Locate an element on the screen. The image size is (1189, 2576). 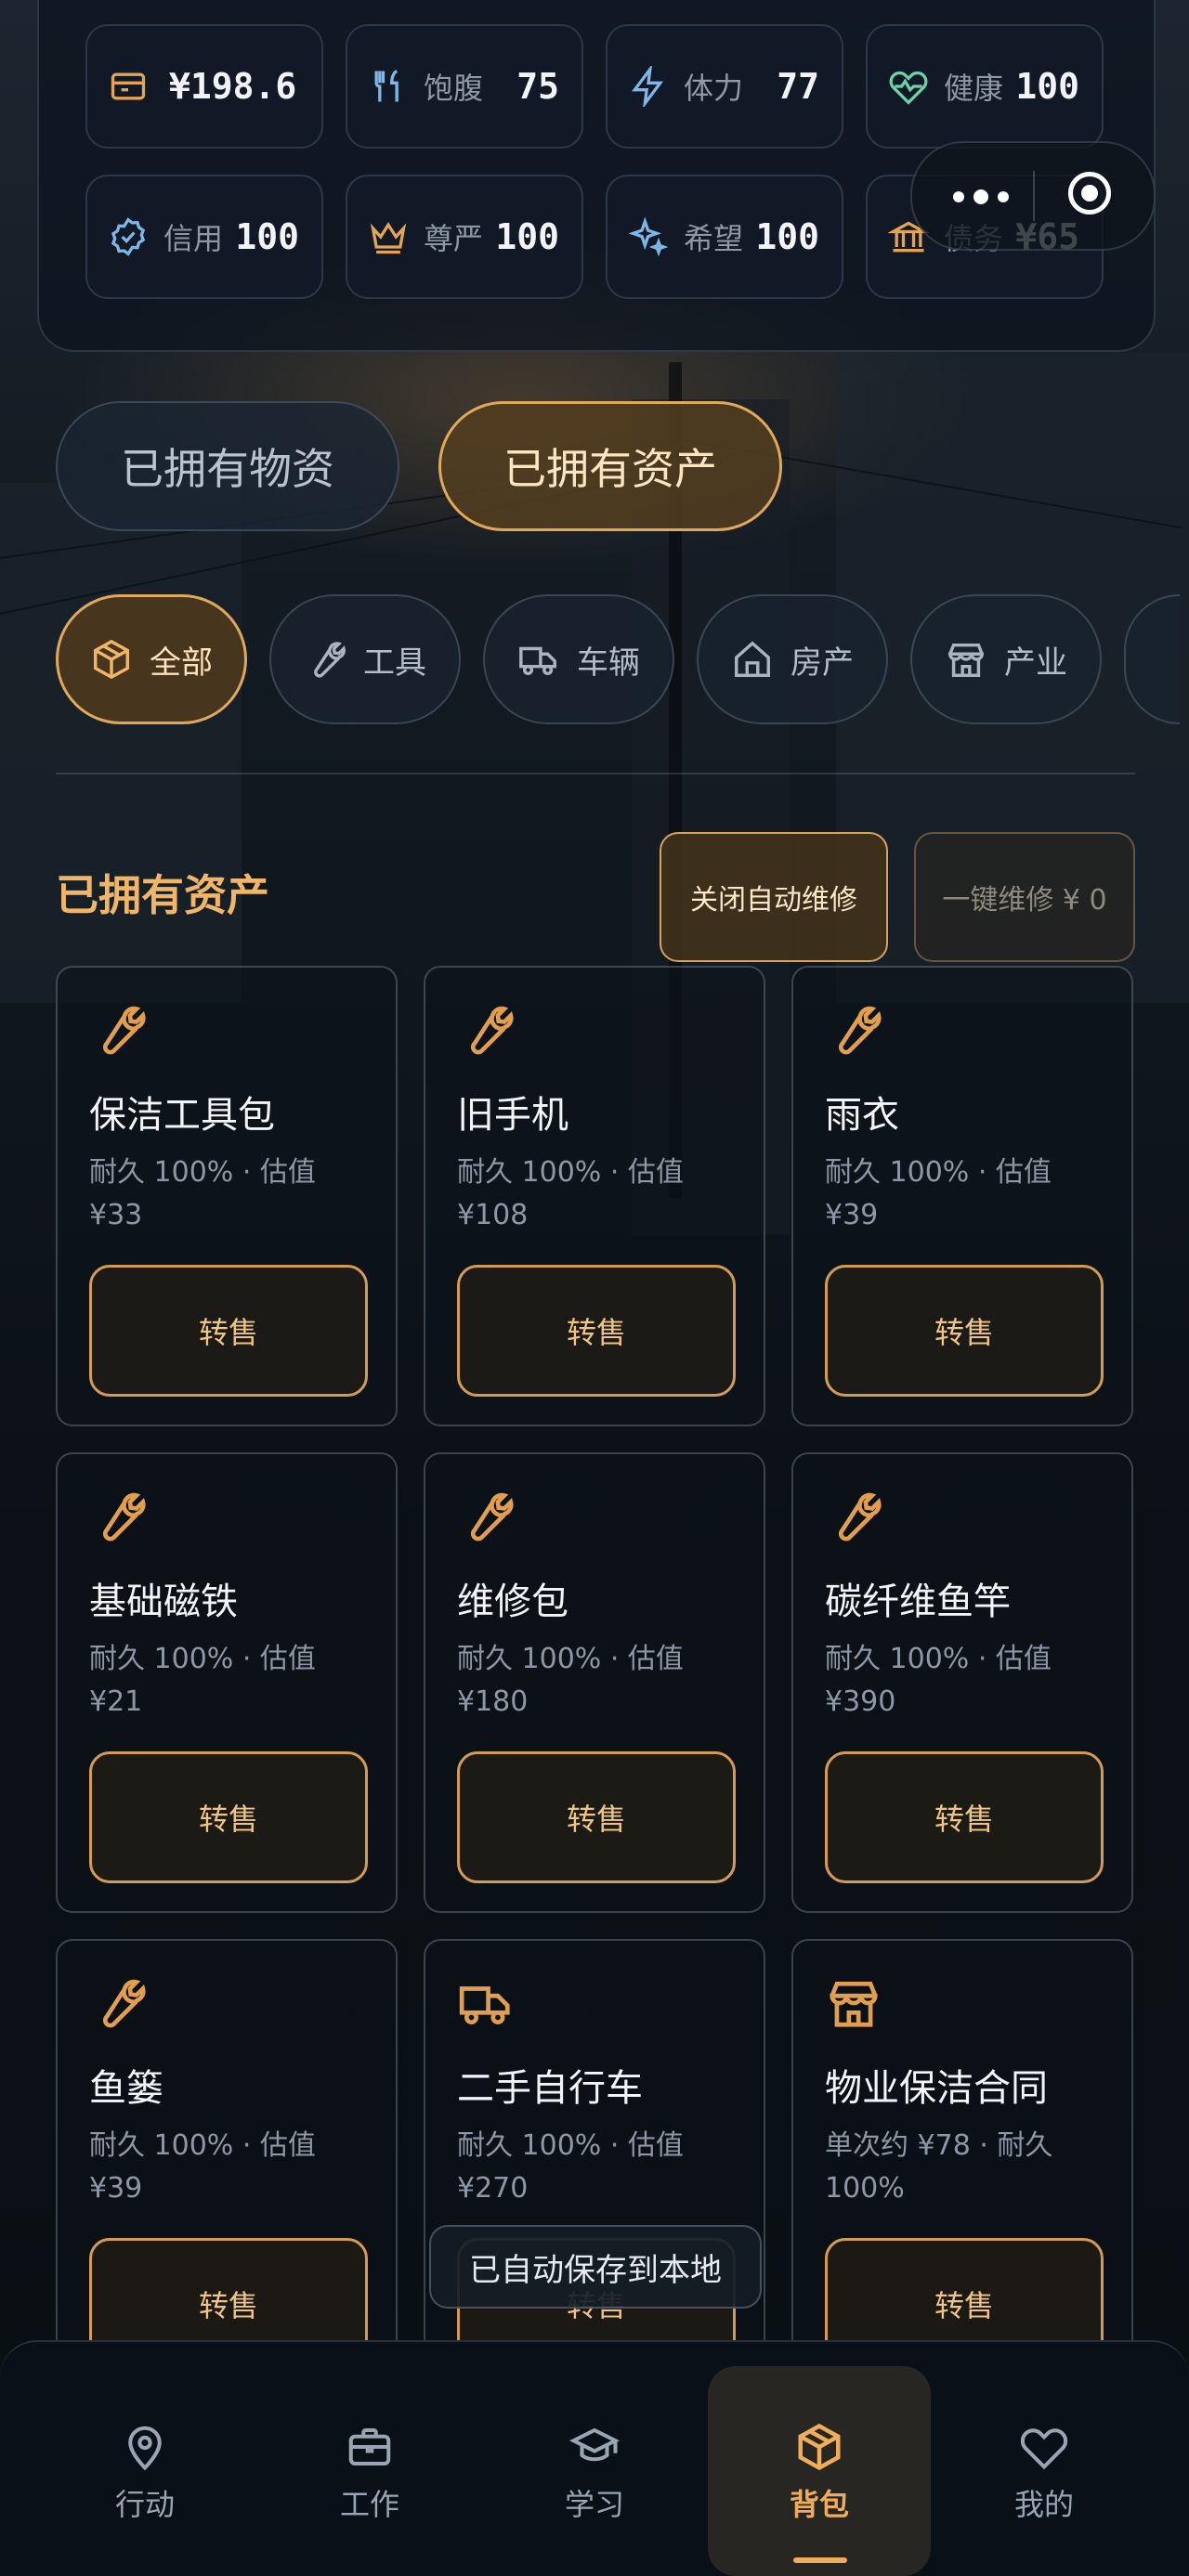
filter-label: 车辆 is located at coordinates (608, 663).